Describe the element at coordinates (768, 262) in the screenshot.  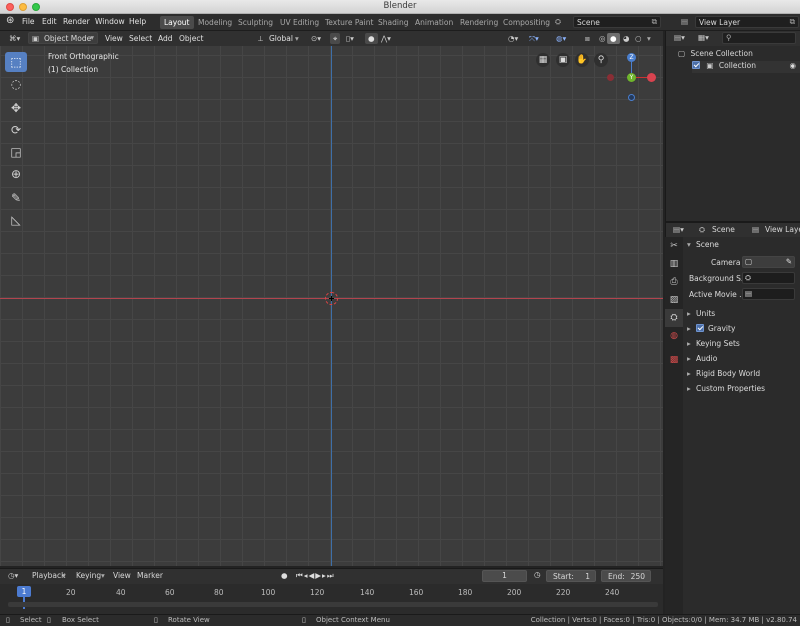
I see `camera-field: ▢ ✎` at that location.